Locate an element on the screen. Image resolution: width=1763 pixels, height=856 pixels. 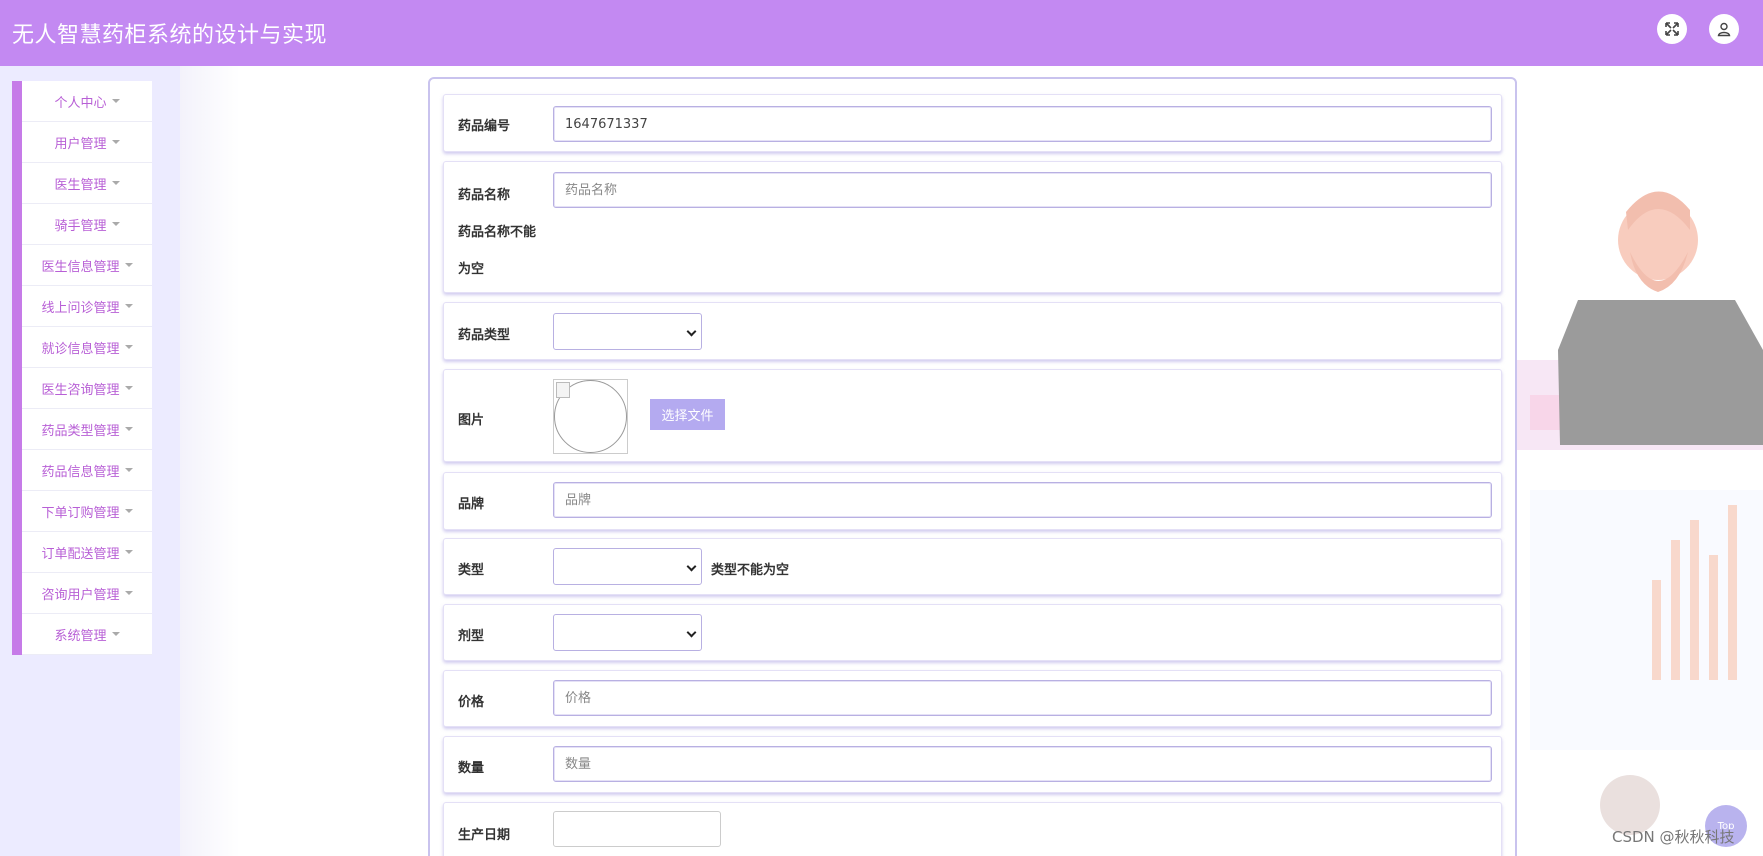
fullscreen-button is located at coordinates (1672, 29).